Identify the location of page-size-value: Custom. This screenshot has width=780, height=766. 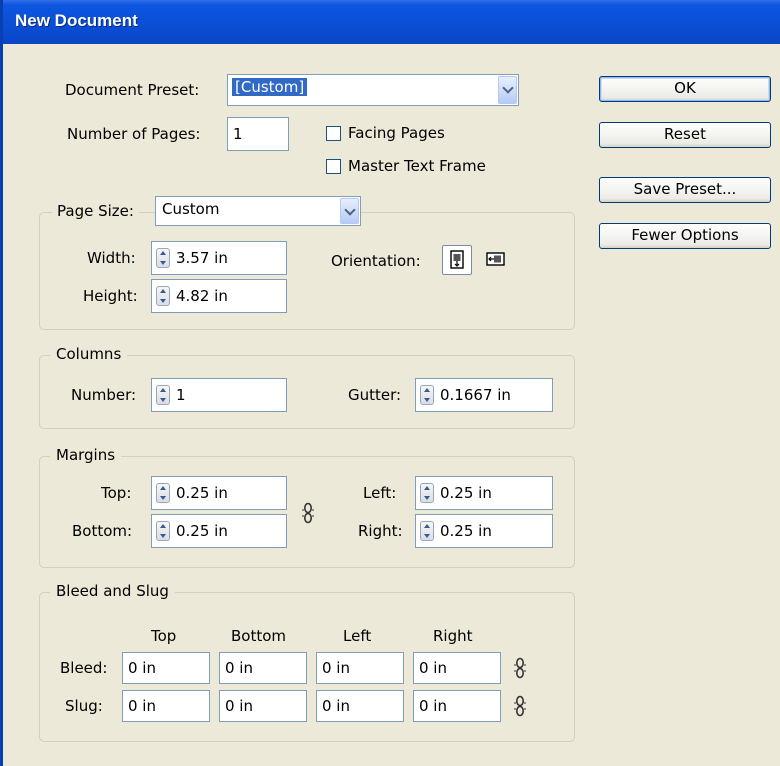
(191, 209).